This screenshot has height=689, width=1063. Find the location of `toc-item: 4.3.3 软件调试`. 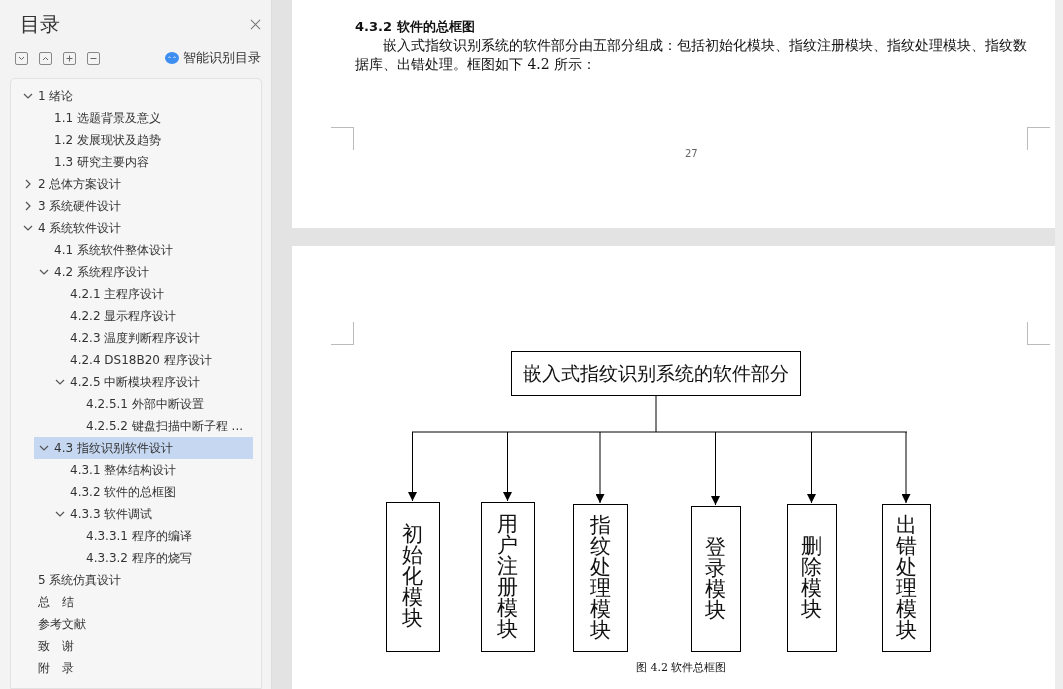

toc-item: 4.3.3 软件调试 is located at coordinates (151, 514).